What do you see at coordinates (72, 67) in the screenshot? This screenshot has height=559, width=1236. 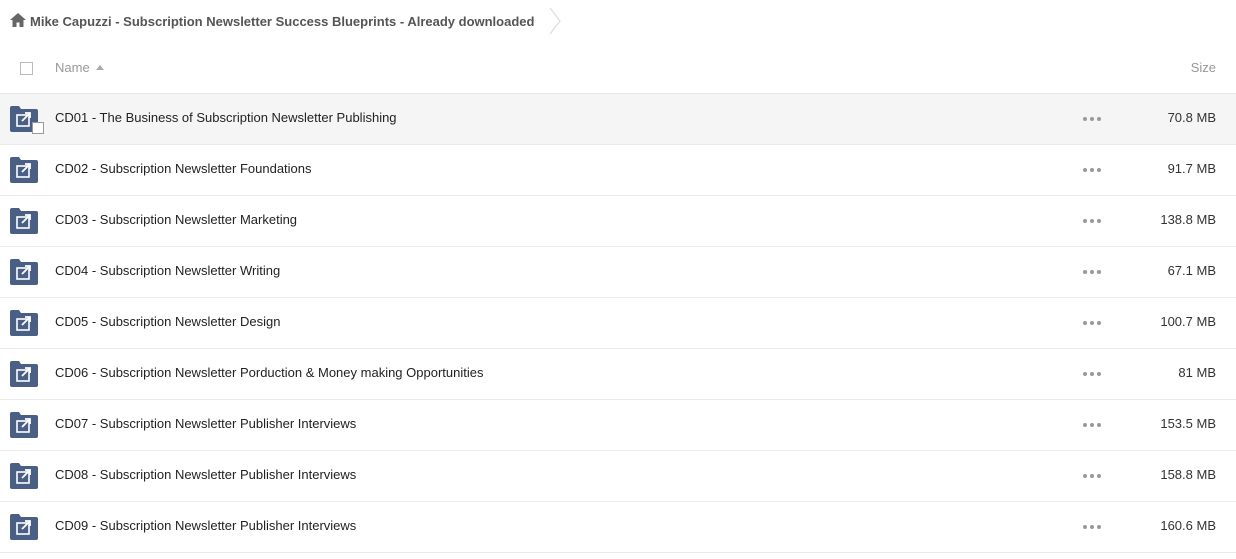 I see `name-column-label: Name` at bounding box center [72, 67].